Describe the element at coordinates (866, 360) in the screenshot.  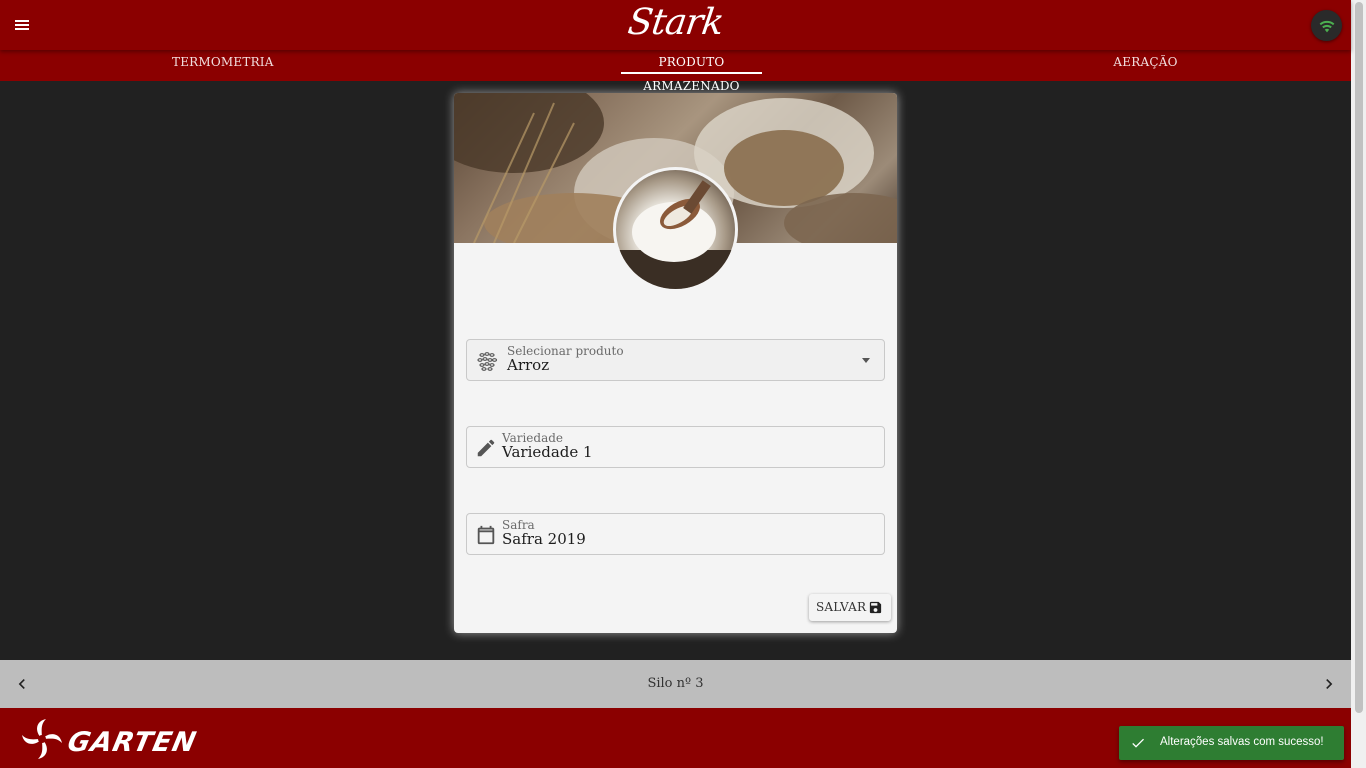
I see `chevron-down-icon` at that location.